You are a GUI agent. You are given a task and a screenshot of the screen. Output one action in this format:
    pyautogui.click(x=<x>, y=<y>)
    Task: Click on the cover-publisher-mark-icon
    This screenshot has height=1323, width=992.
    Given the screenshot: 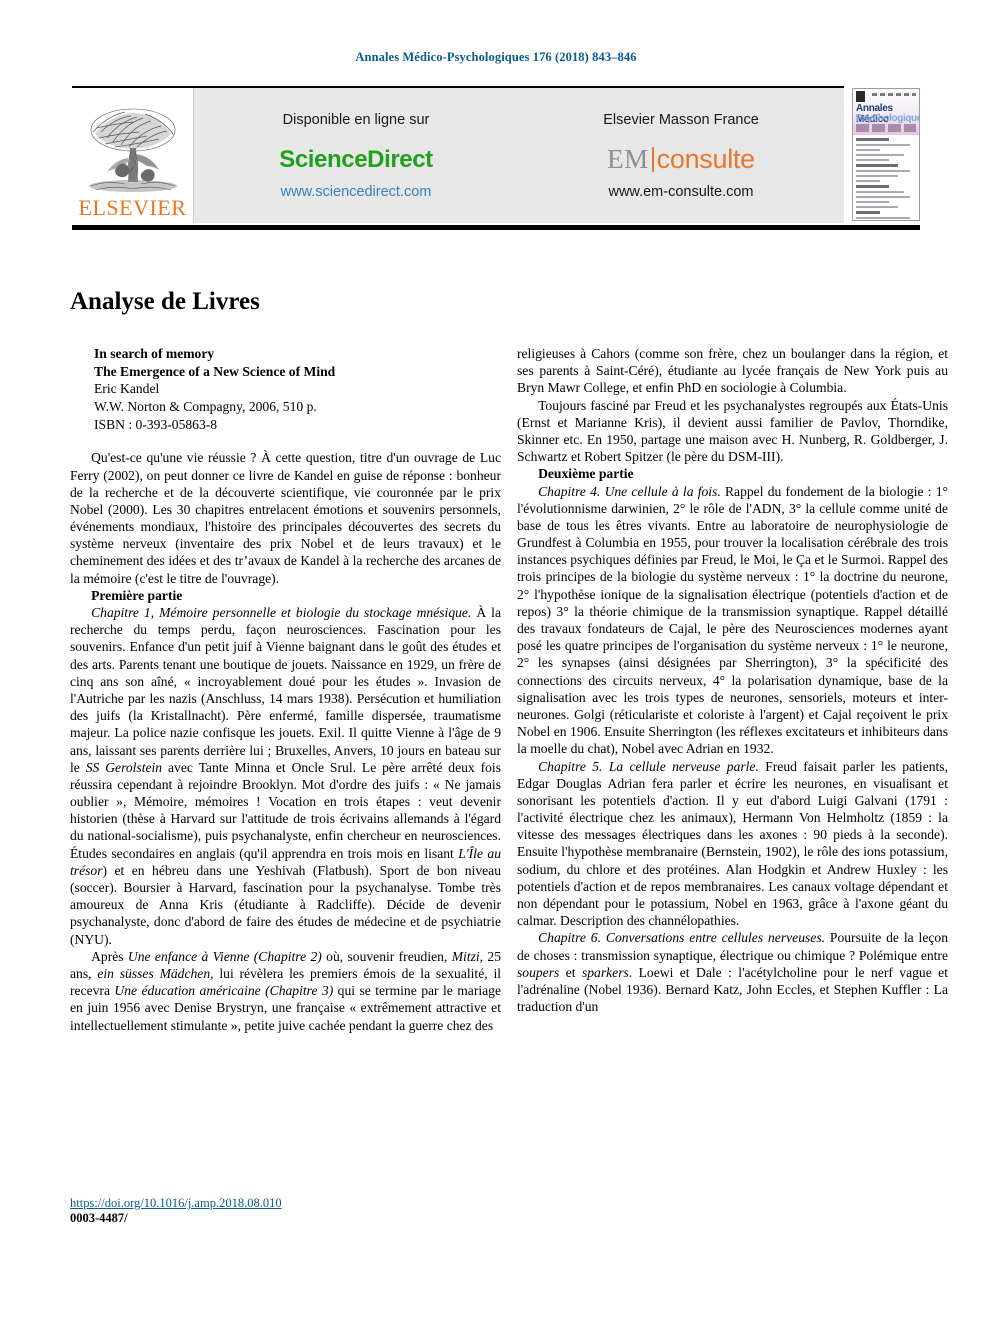 What is the action you would take?
    pyautogui.click(x=860, y=96)
    